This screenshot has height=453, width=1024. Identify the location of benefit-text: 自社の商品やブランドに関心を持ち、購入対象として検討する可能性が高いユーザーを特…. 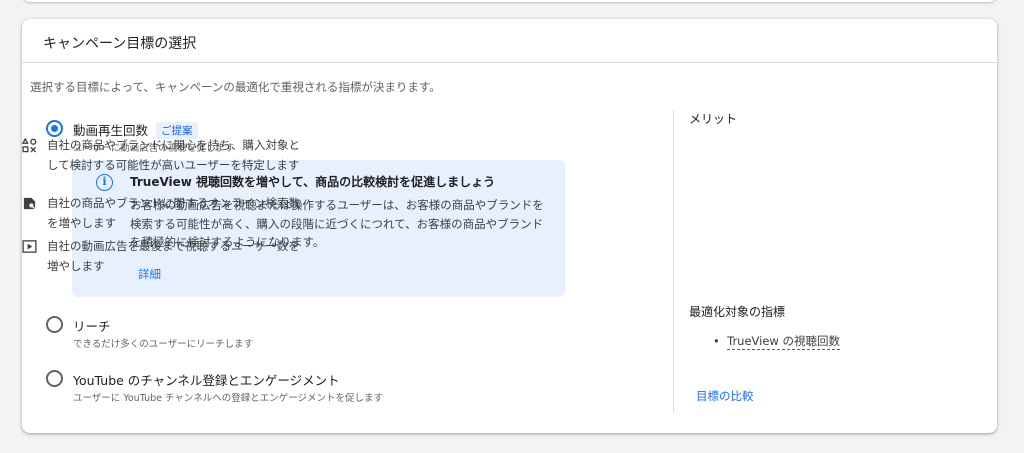
(173, 155).